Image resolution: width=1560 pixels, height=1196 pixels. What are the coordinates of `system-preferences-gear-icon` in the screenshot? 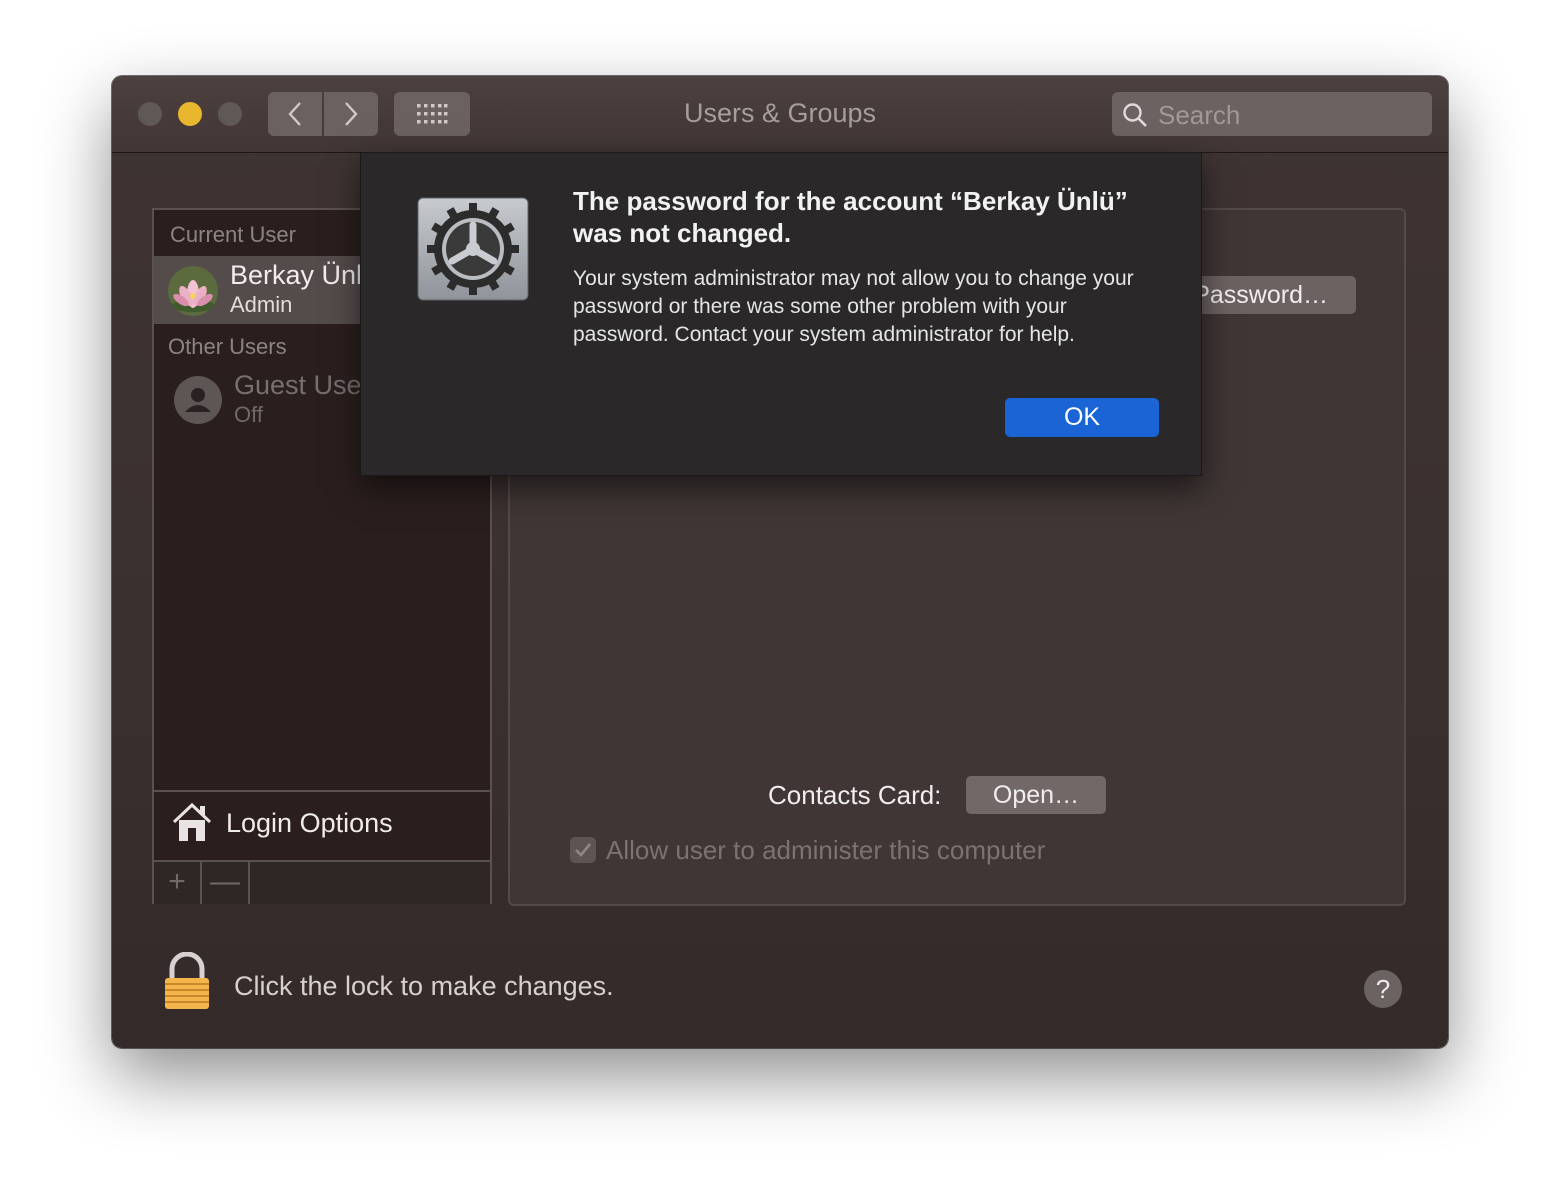 It's located at (473, 249).